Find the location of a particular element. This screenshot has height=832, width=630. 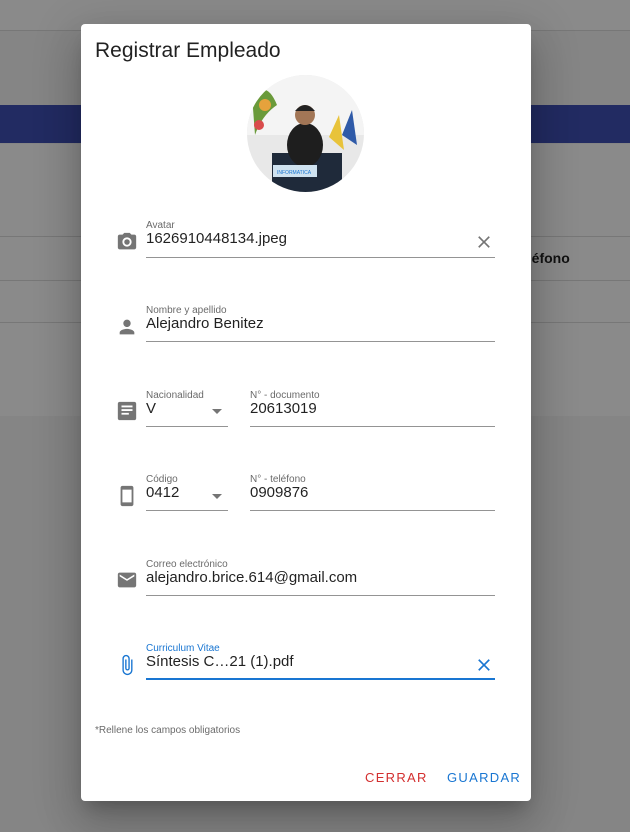

nationality-value: V is located at coordinates (151, 408).